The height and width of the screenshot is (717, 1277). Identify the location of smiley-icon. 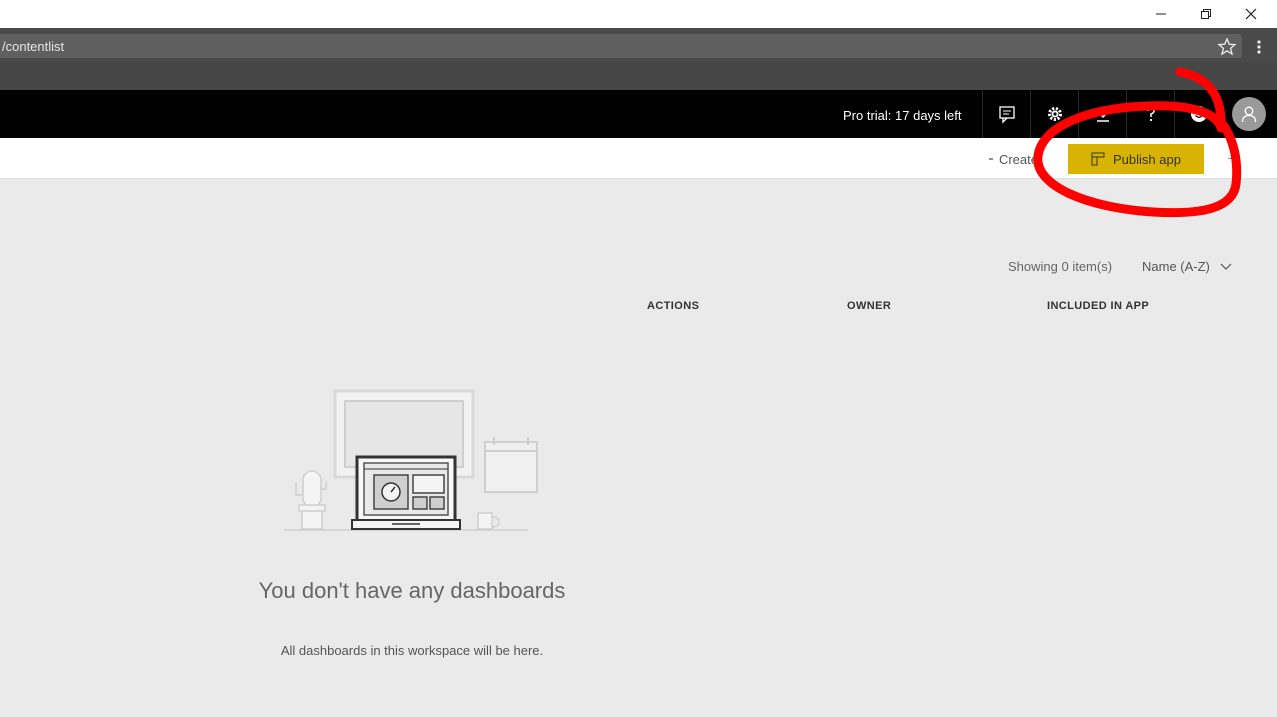
(1198, 114).